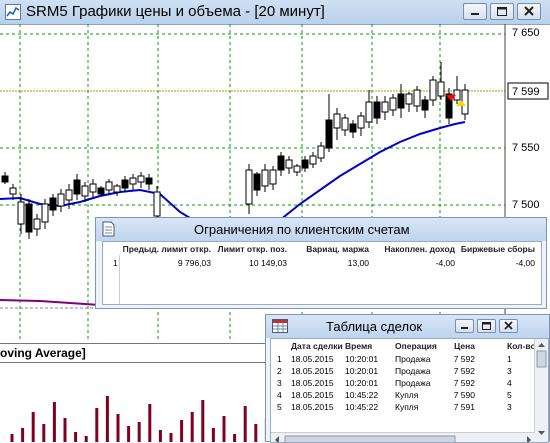 This screenshot has width=550, height=443. What do you see at coordinates (407, 326) in the screenshot?
I see `trades-title-bar: Таблица сделок` at bounding box center [407, 326].